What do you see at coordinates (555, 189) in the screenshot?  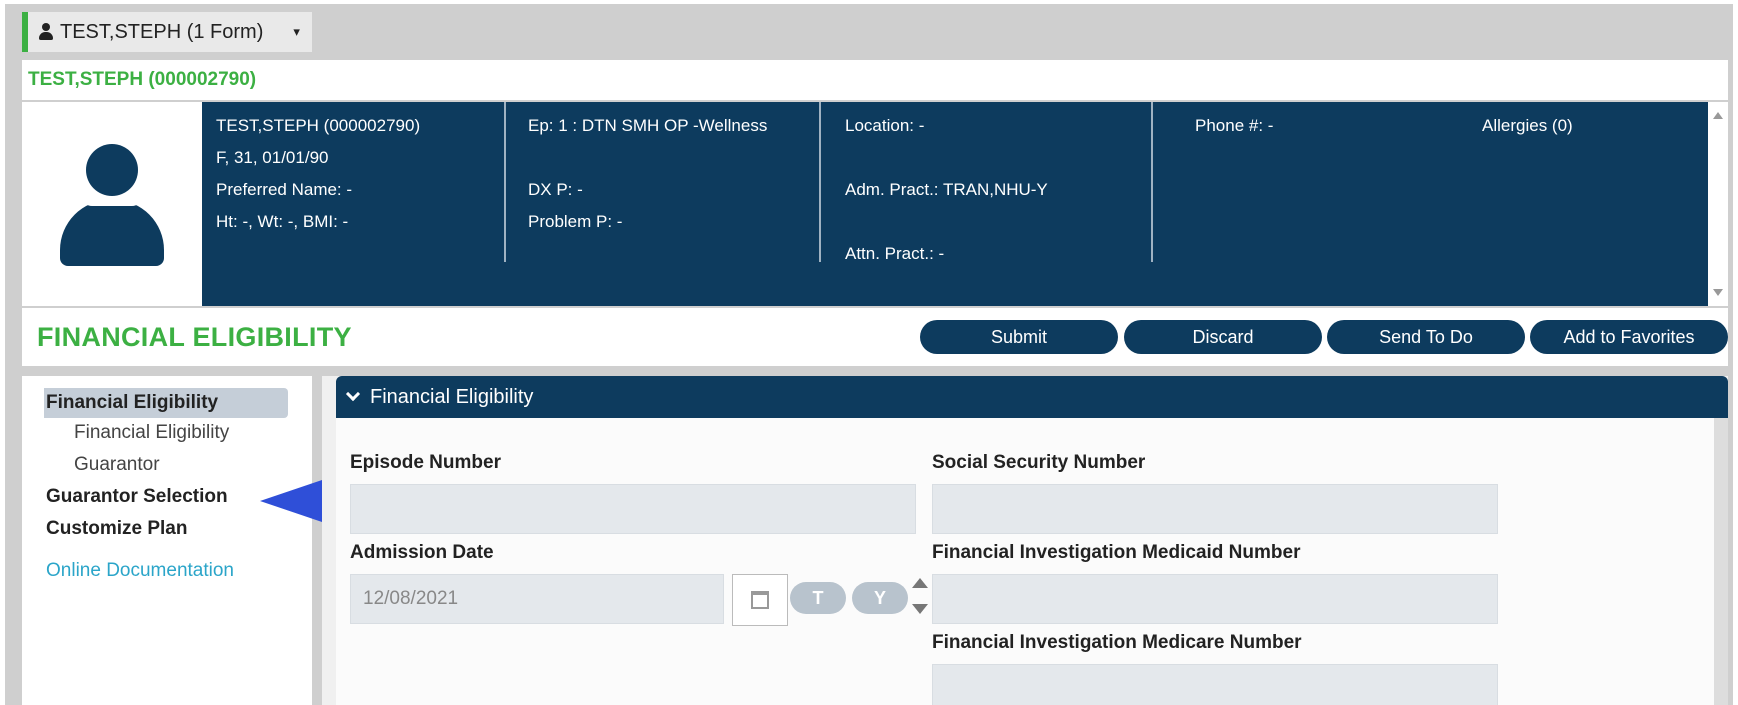 I see `banner-dx: DX P: -` at bounding box center [555, 189].